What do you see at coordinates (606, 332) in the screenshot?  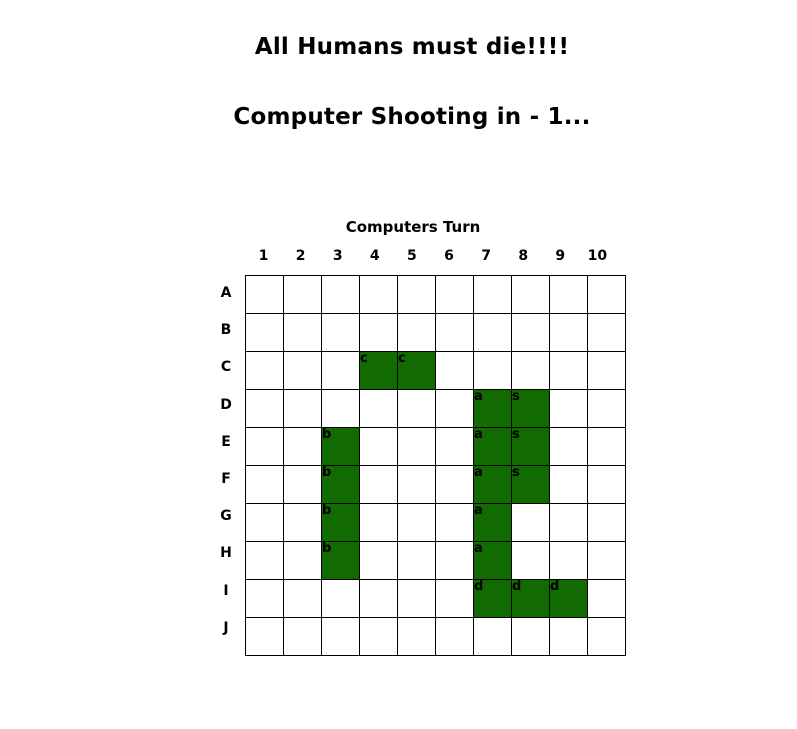 I see `cell-B10` at bounding box center [606, 332].